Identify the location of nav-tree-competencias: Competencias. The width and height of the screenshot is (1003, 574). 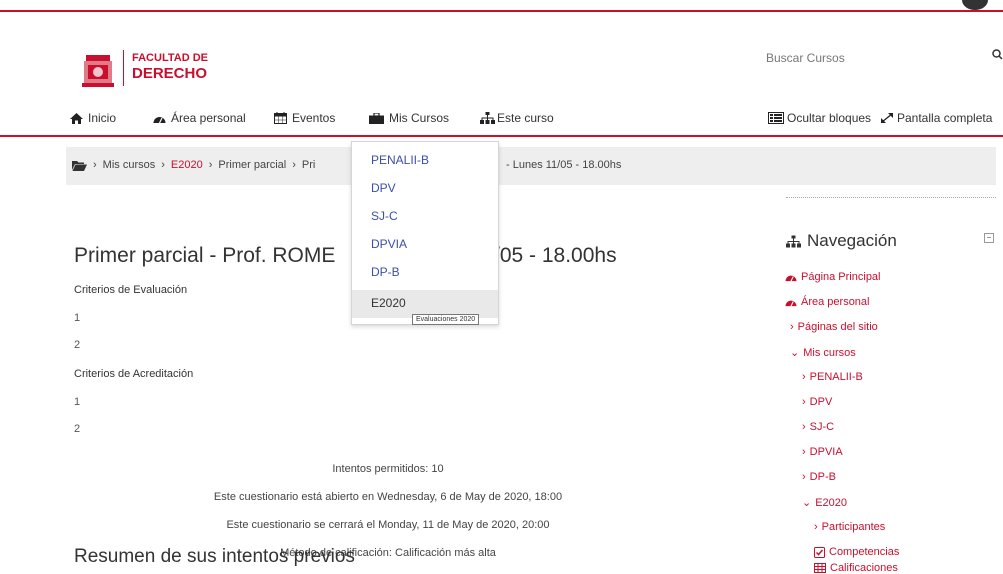
(856, 552).